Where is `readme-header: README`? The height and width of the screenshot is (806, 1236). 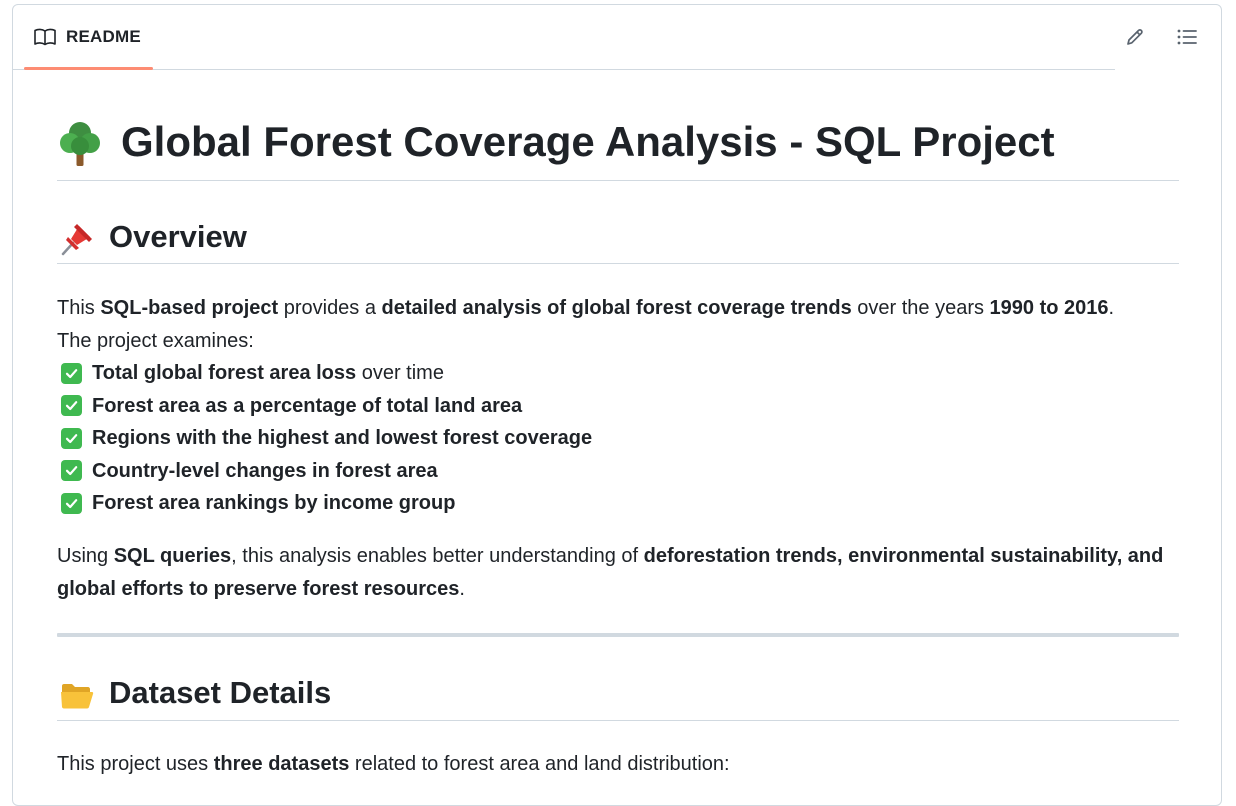 readme-header: README is located at coordinates (564, 37).